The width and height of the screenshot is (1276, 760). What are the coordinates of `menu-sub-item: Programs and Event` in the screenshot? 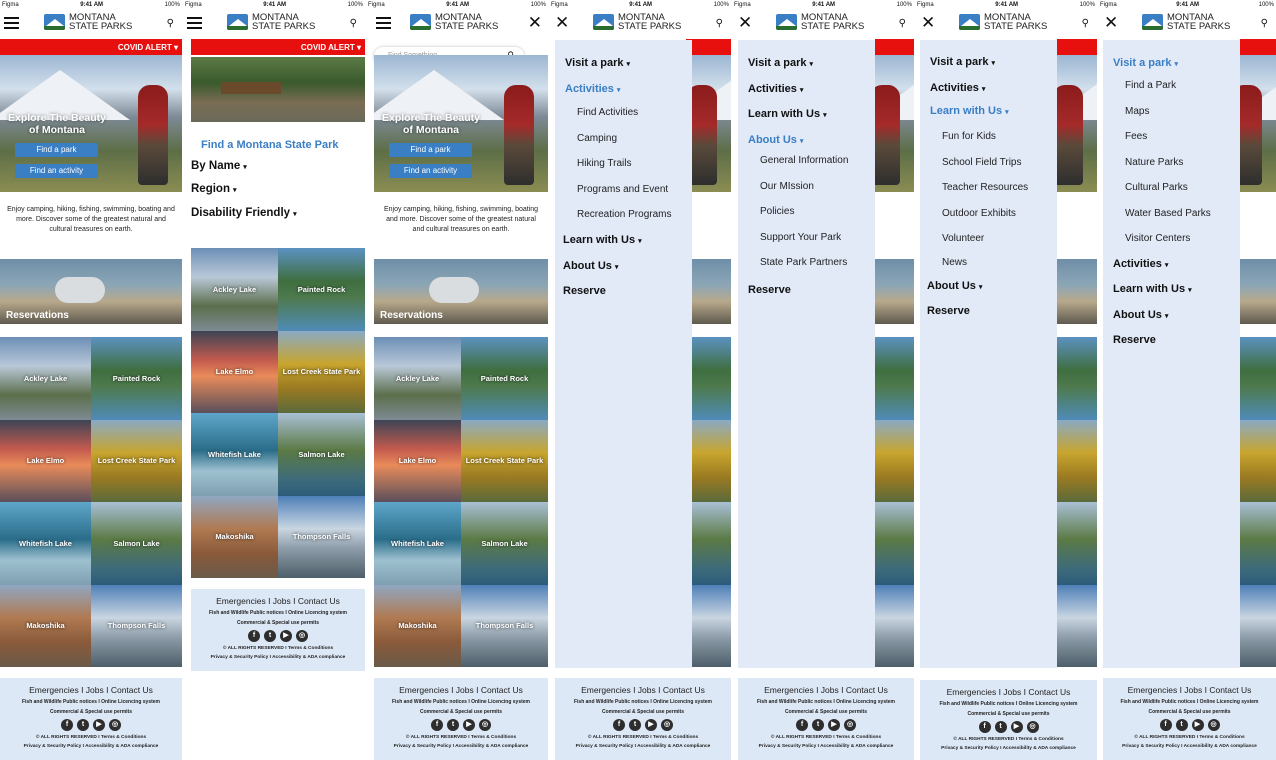 It's located at (622, 189).